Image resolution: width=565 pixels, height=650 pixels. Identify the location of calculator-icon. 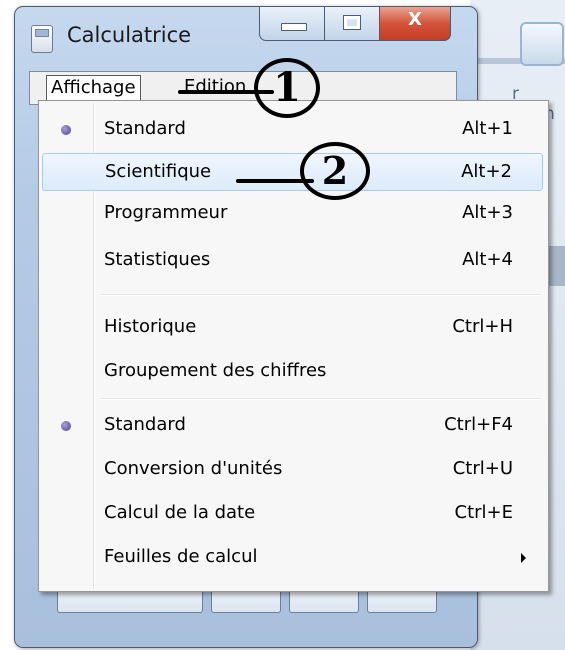
(42, 39).